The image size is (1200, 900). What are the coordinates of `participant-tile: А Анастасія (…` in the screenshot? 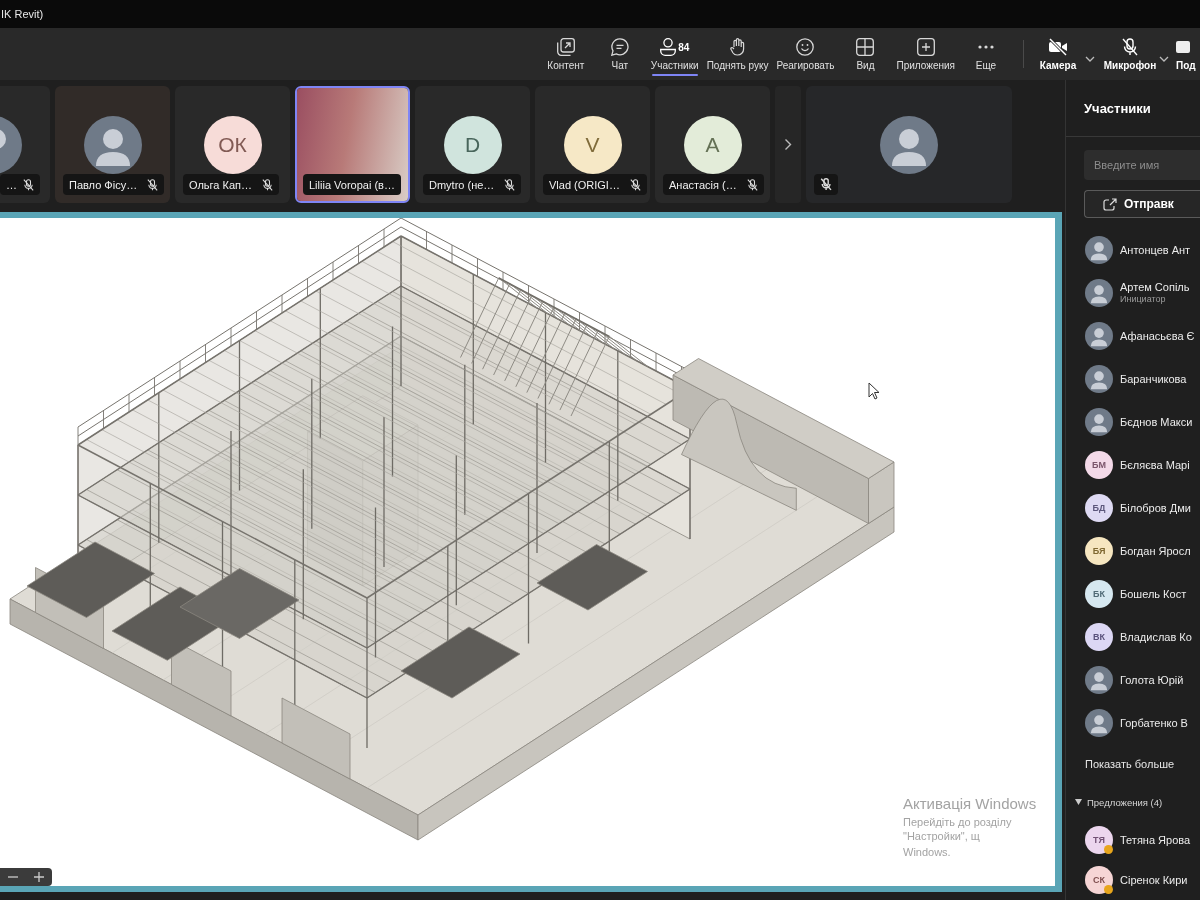 It's located at (712, 144).